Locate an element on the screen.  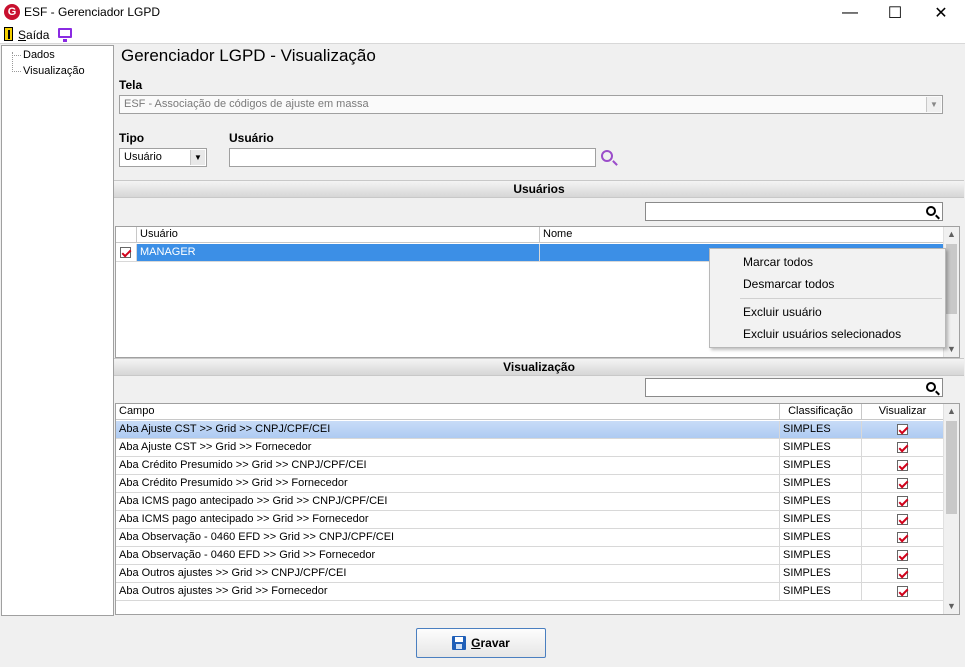
menu-saida: Saída is located at coordinates (33, 35).